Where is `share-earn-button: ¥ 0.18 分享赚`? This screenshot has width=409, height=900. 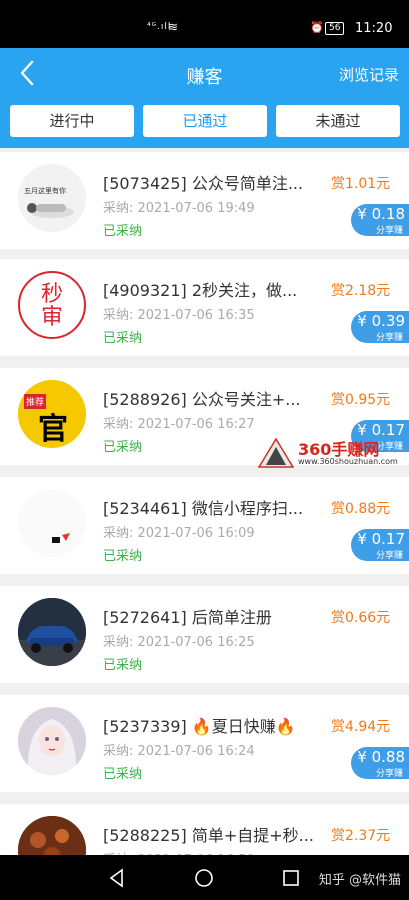 share-earn-button: ¥ 0.18 分享赚 is located at coordinates (380, 220).